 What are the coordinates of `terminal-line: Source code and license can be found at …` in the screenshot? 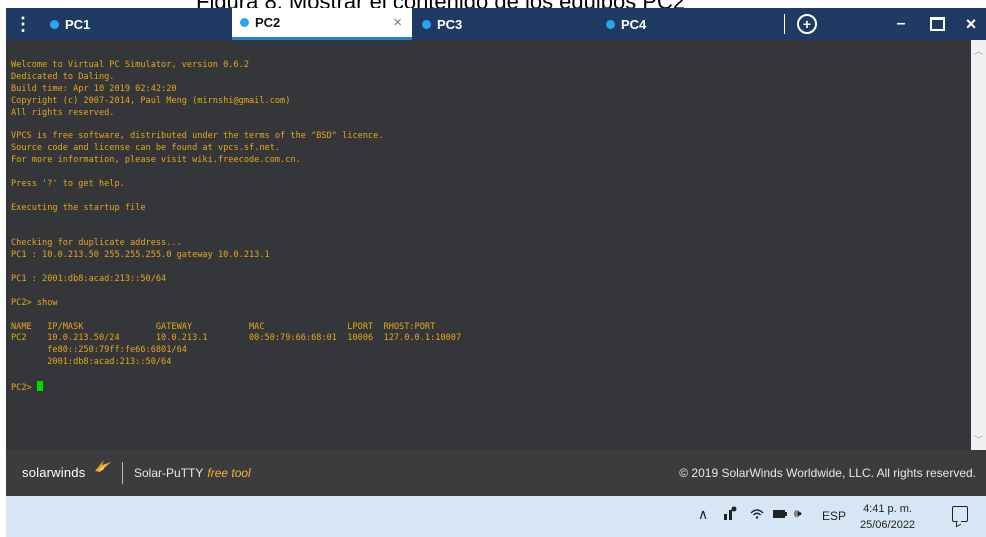 It's located at (146, 148).